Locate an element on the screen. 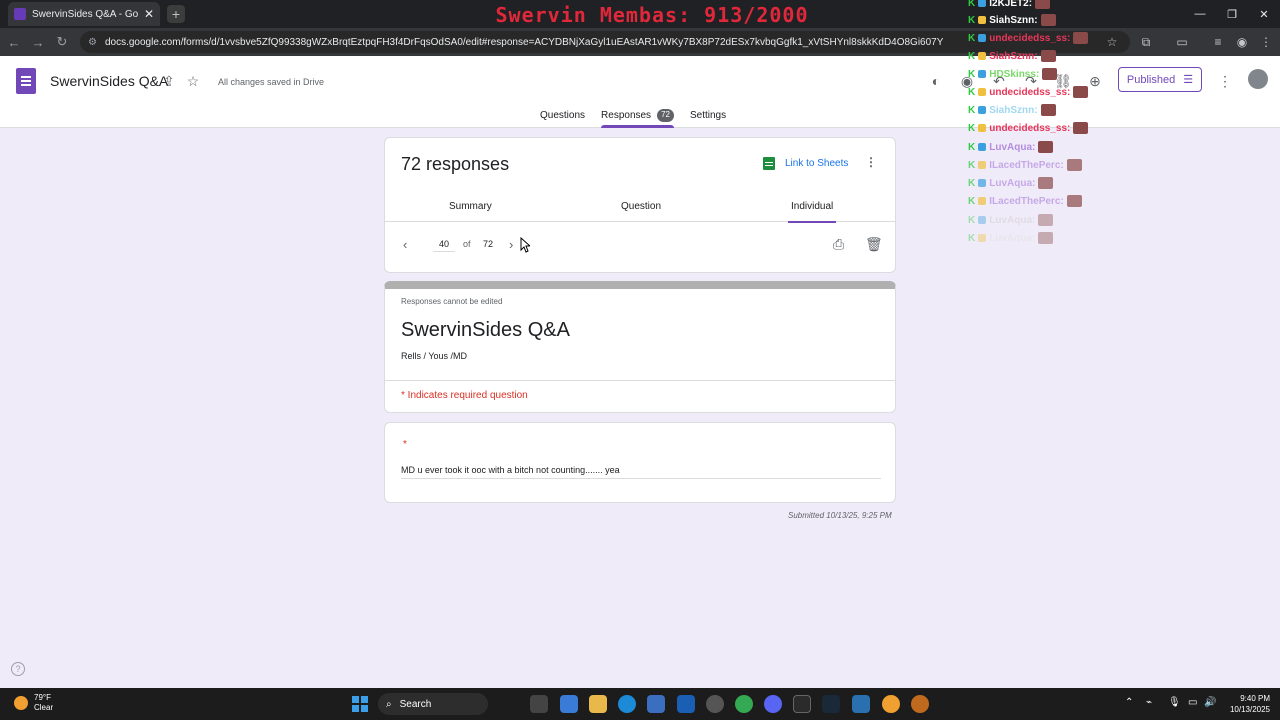 The height and width of the screenshot is (720, 1280). chrome-menu-icon: ⋮ is located at coordinates (1266, 42).